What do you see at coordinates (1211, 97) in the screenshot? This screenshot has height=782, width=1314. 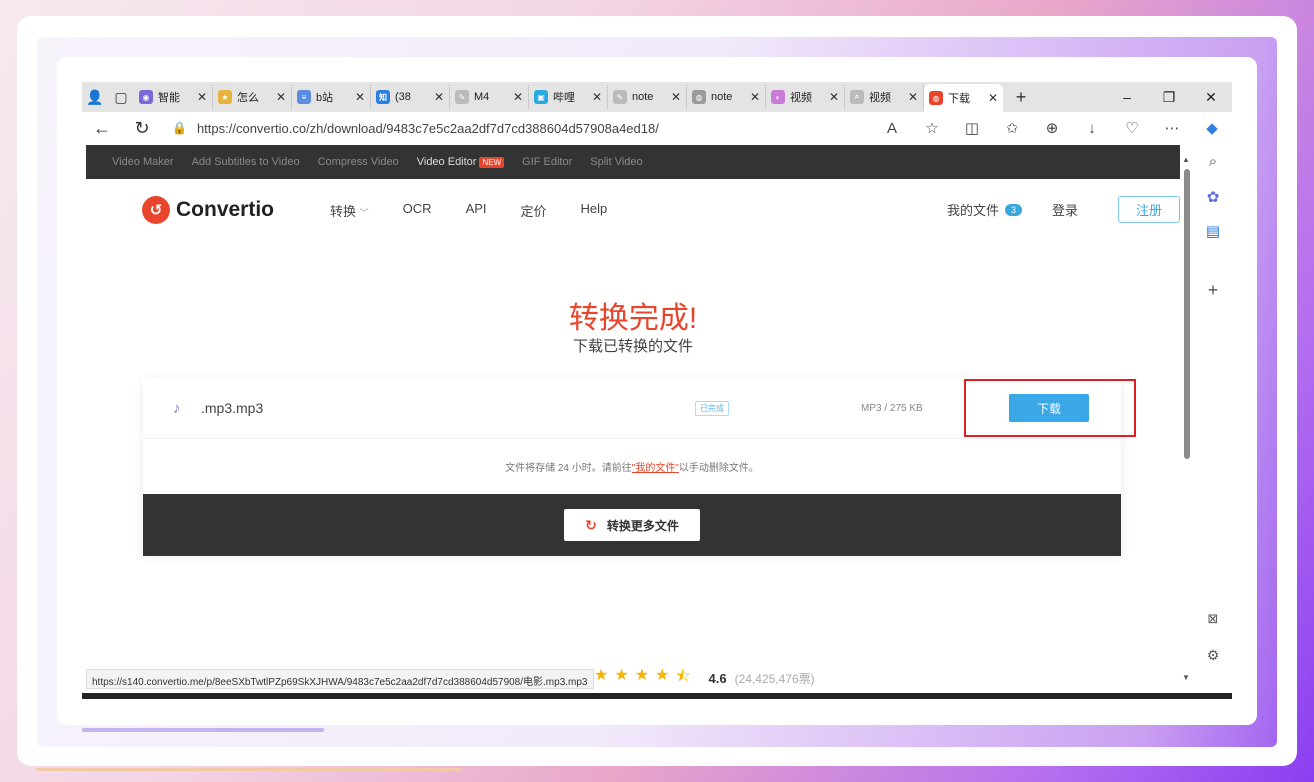 I see `close-window-icon: ✕` at bounding box center [1211, 97].